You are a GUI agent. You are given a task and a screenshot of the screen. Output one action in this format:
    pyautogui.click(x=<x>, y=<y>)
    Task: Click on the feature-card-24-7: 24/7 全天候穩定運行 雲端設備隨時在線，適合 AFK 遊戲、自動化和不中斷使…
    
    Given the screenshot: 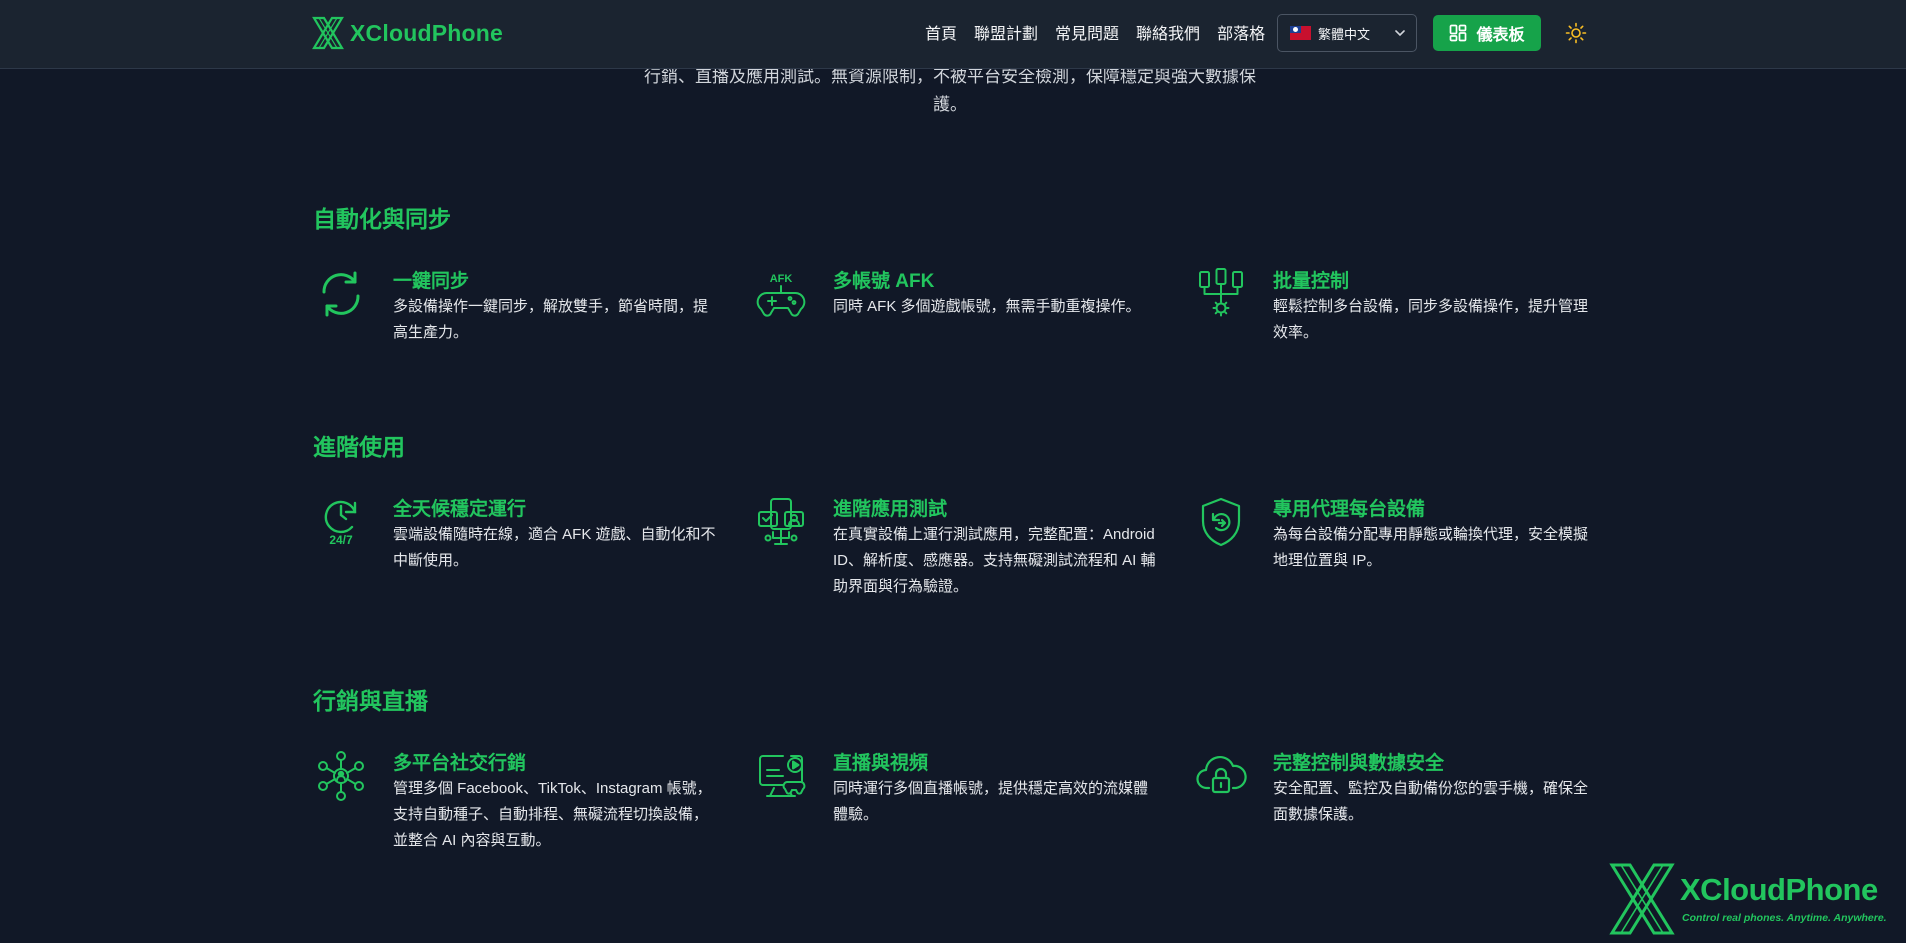 What is the action you would take?
    pyautogui.click(x=514, y=549)
    